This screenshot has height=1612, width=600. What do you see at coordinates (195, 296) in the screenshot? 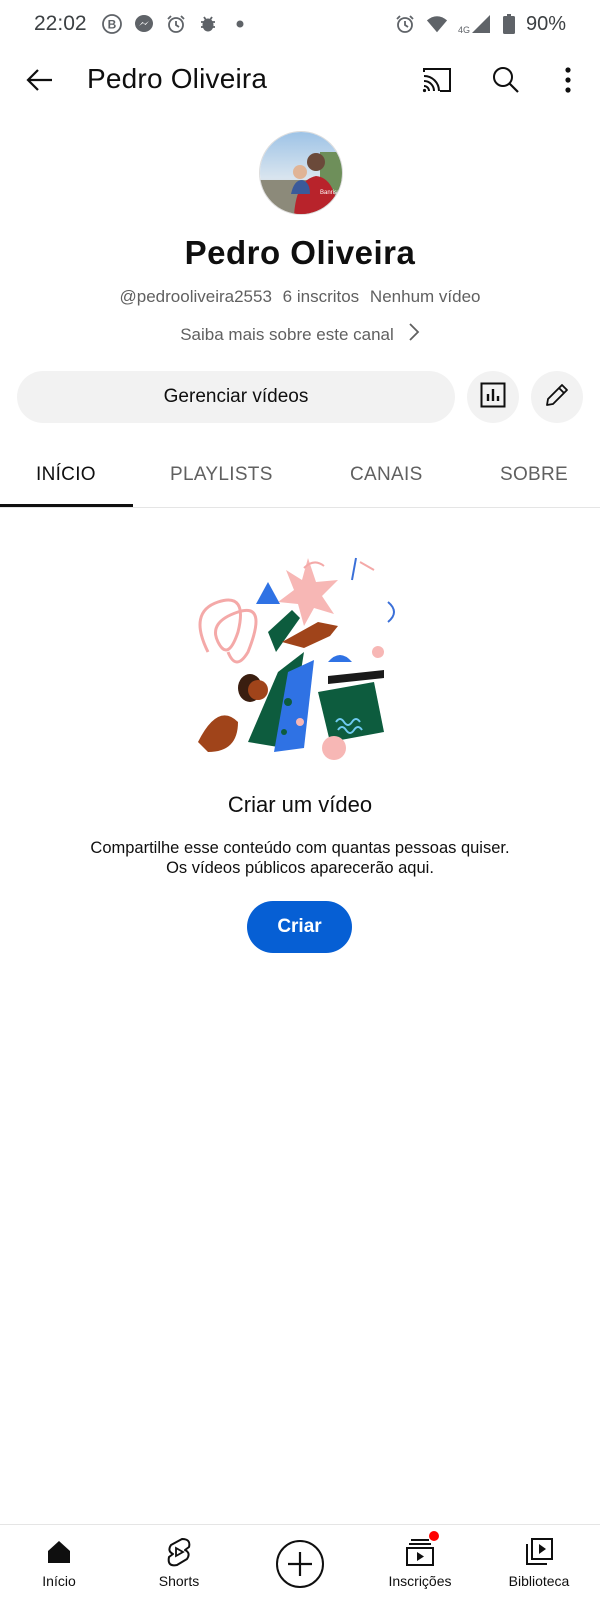
I see `channel-handle: @pedrooliveira2553` at bounding box center [195, 296].